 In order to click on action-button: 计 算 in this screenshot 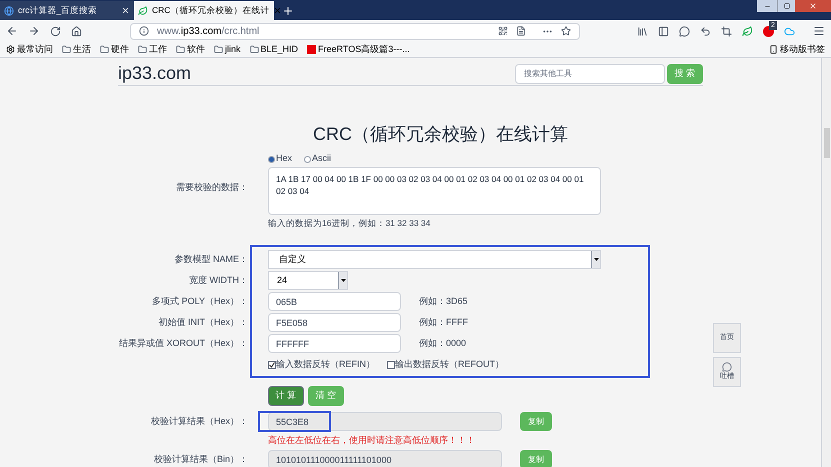, I will do `click(286, 396)`.